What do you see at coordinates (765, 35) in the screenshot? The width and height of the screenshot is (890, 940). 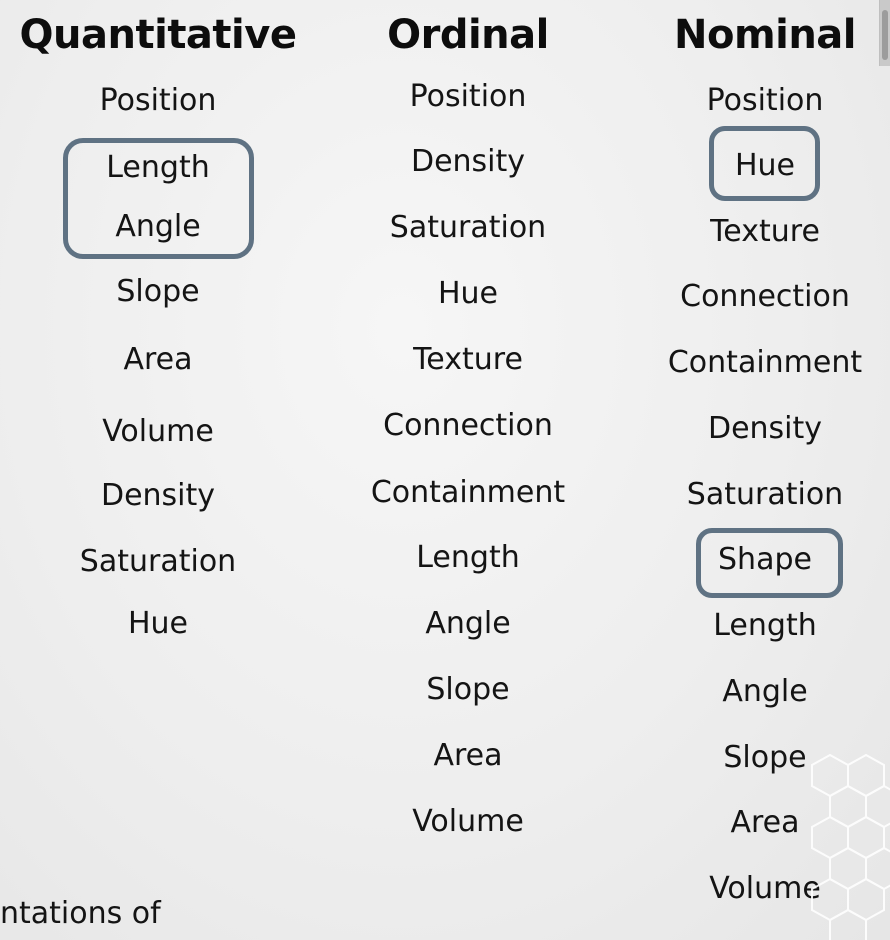 I see `column-title-nominal: Nominal` at bounding box center [765, 35].